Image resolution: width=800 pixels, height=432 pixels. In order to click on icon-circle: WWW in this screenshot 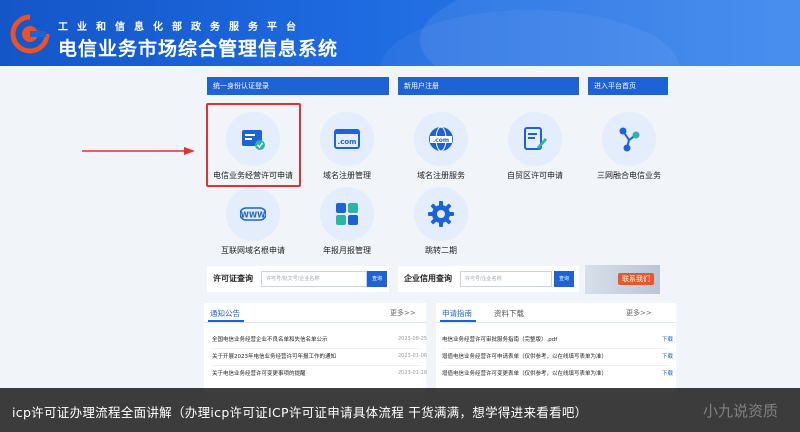, I will do `click(253, 214)`.